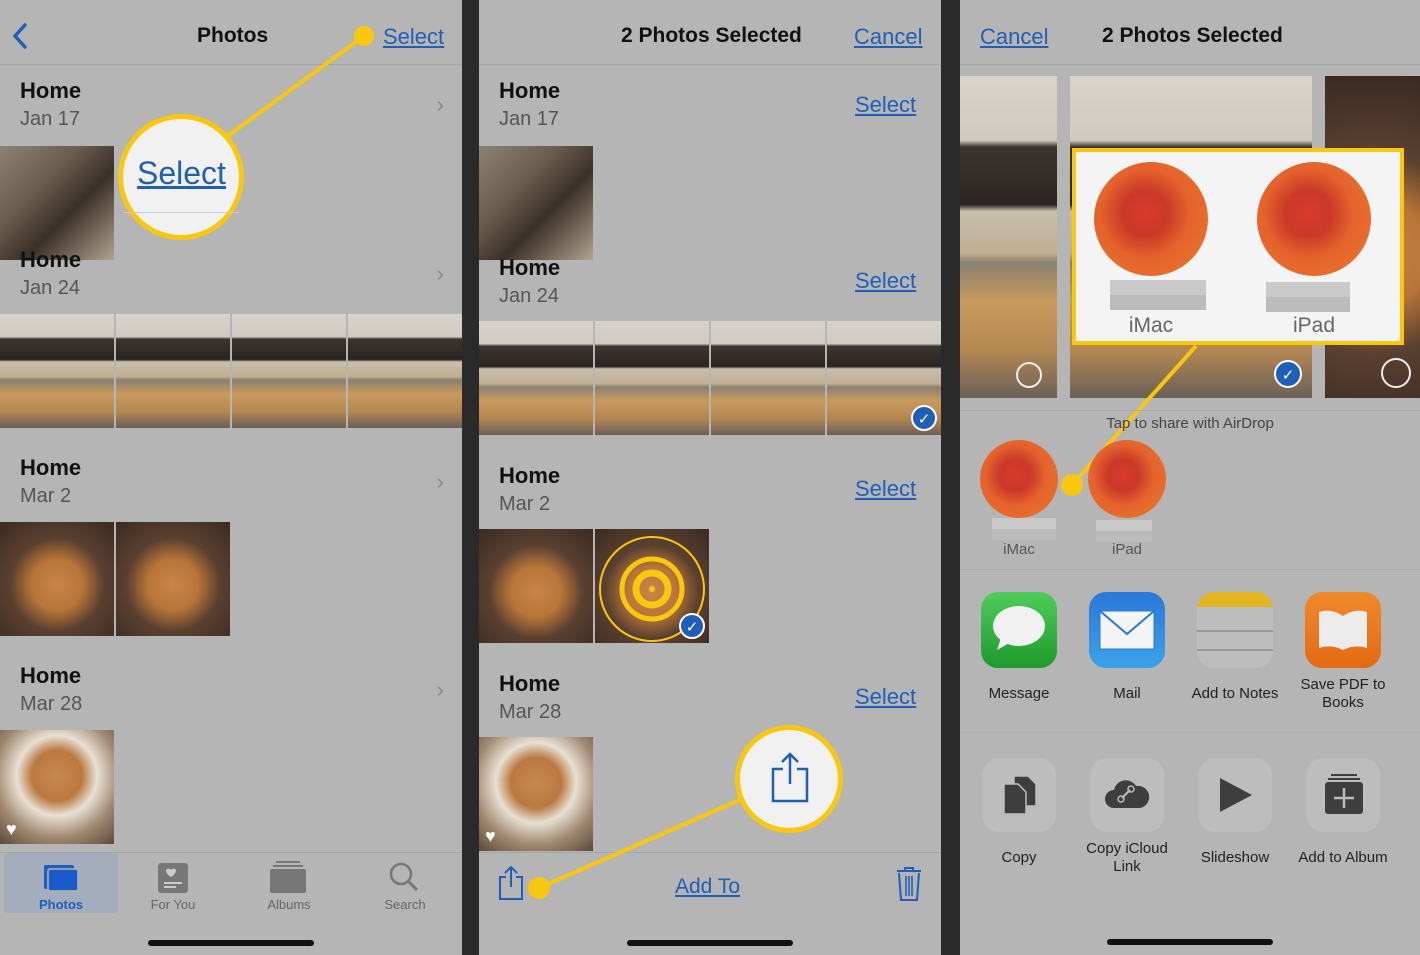  What do you see at coordinates (1019, 857) in the screenshot?
I see `action-label: Copy` at bounding box center [1019, 857].